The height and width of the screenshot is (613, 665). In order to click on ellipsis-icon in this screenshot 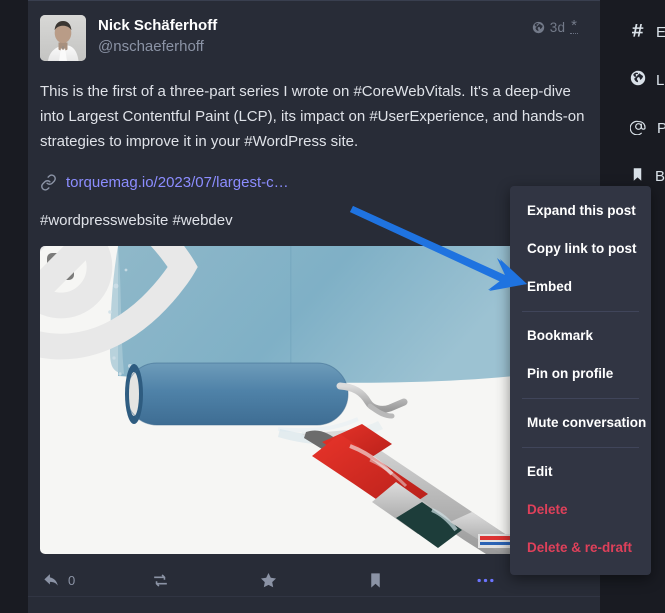, I will do `click(485, 580)`.